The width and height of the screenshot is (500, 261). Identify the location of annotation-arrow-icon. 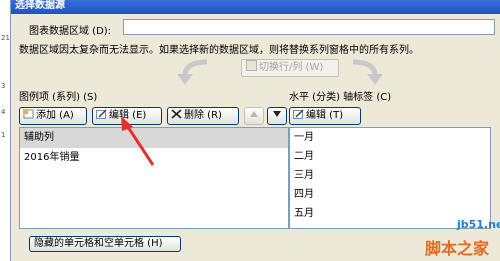
(138, 141).